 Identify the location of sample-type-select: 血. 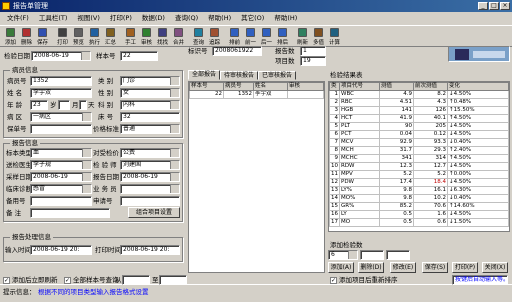
(61, 153).